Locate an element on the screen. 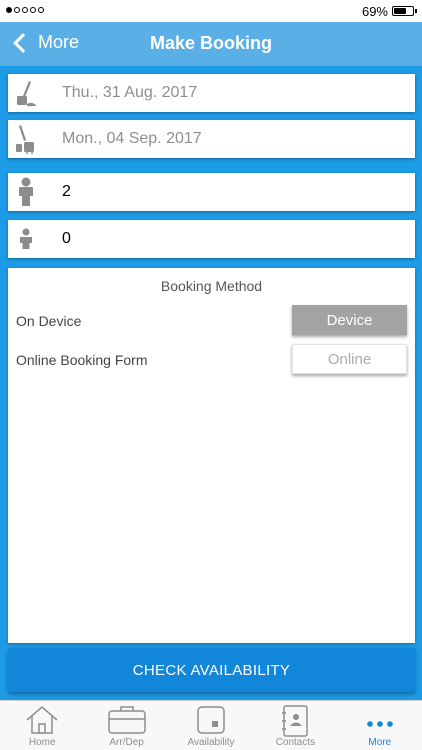  tab-availability: Availability is located at coordinates (211, 725).